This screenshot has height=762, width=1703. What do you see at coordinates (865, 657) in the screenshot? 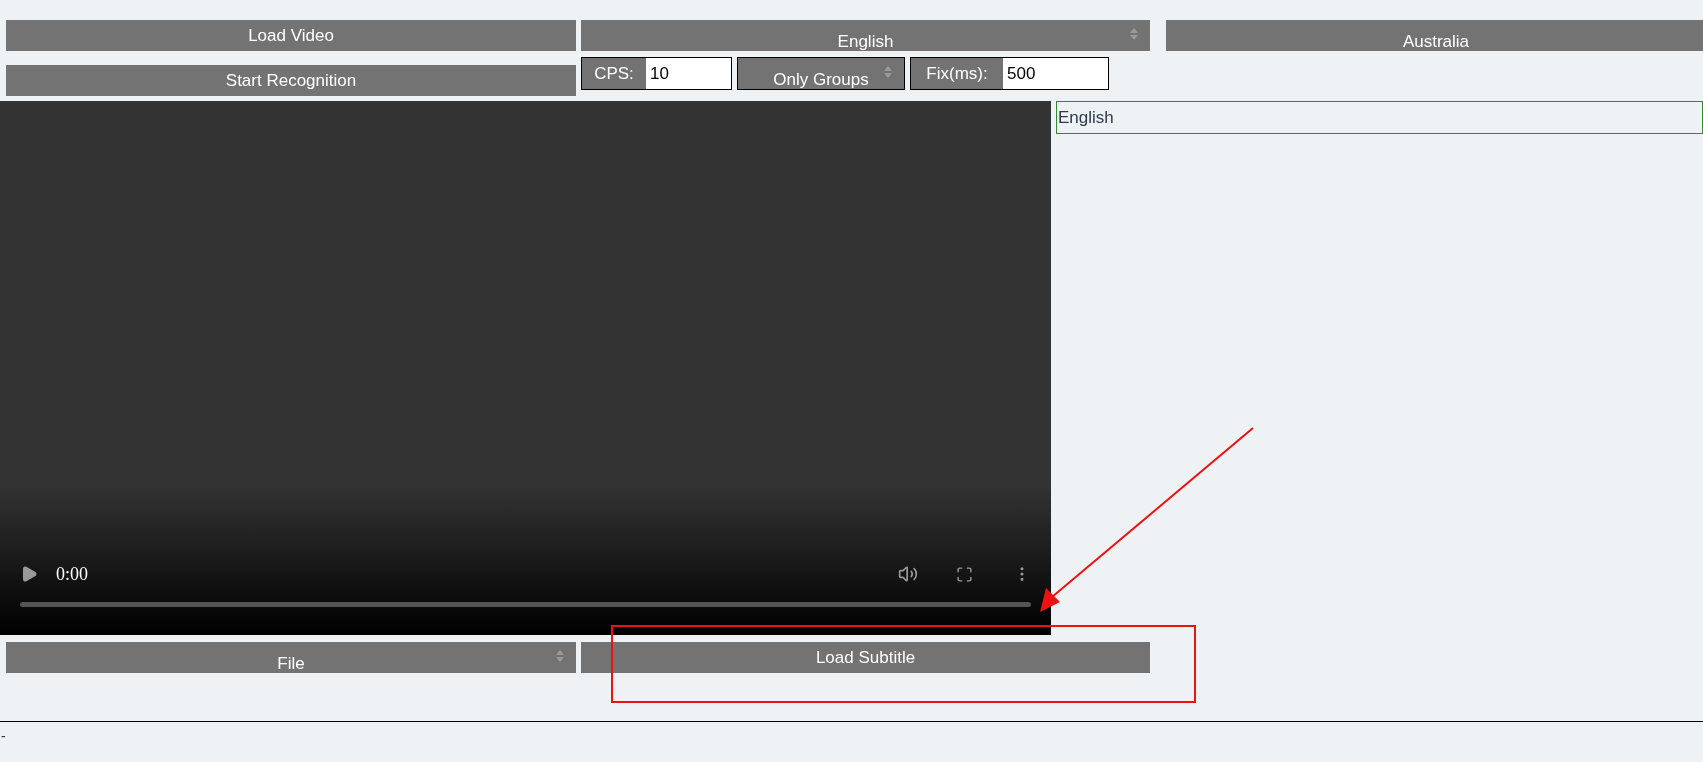
I see `load-subtitle-button: Load Subtitle` at bounding box center [865, 657].